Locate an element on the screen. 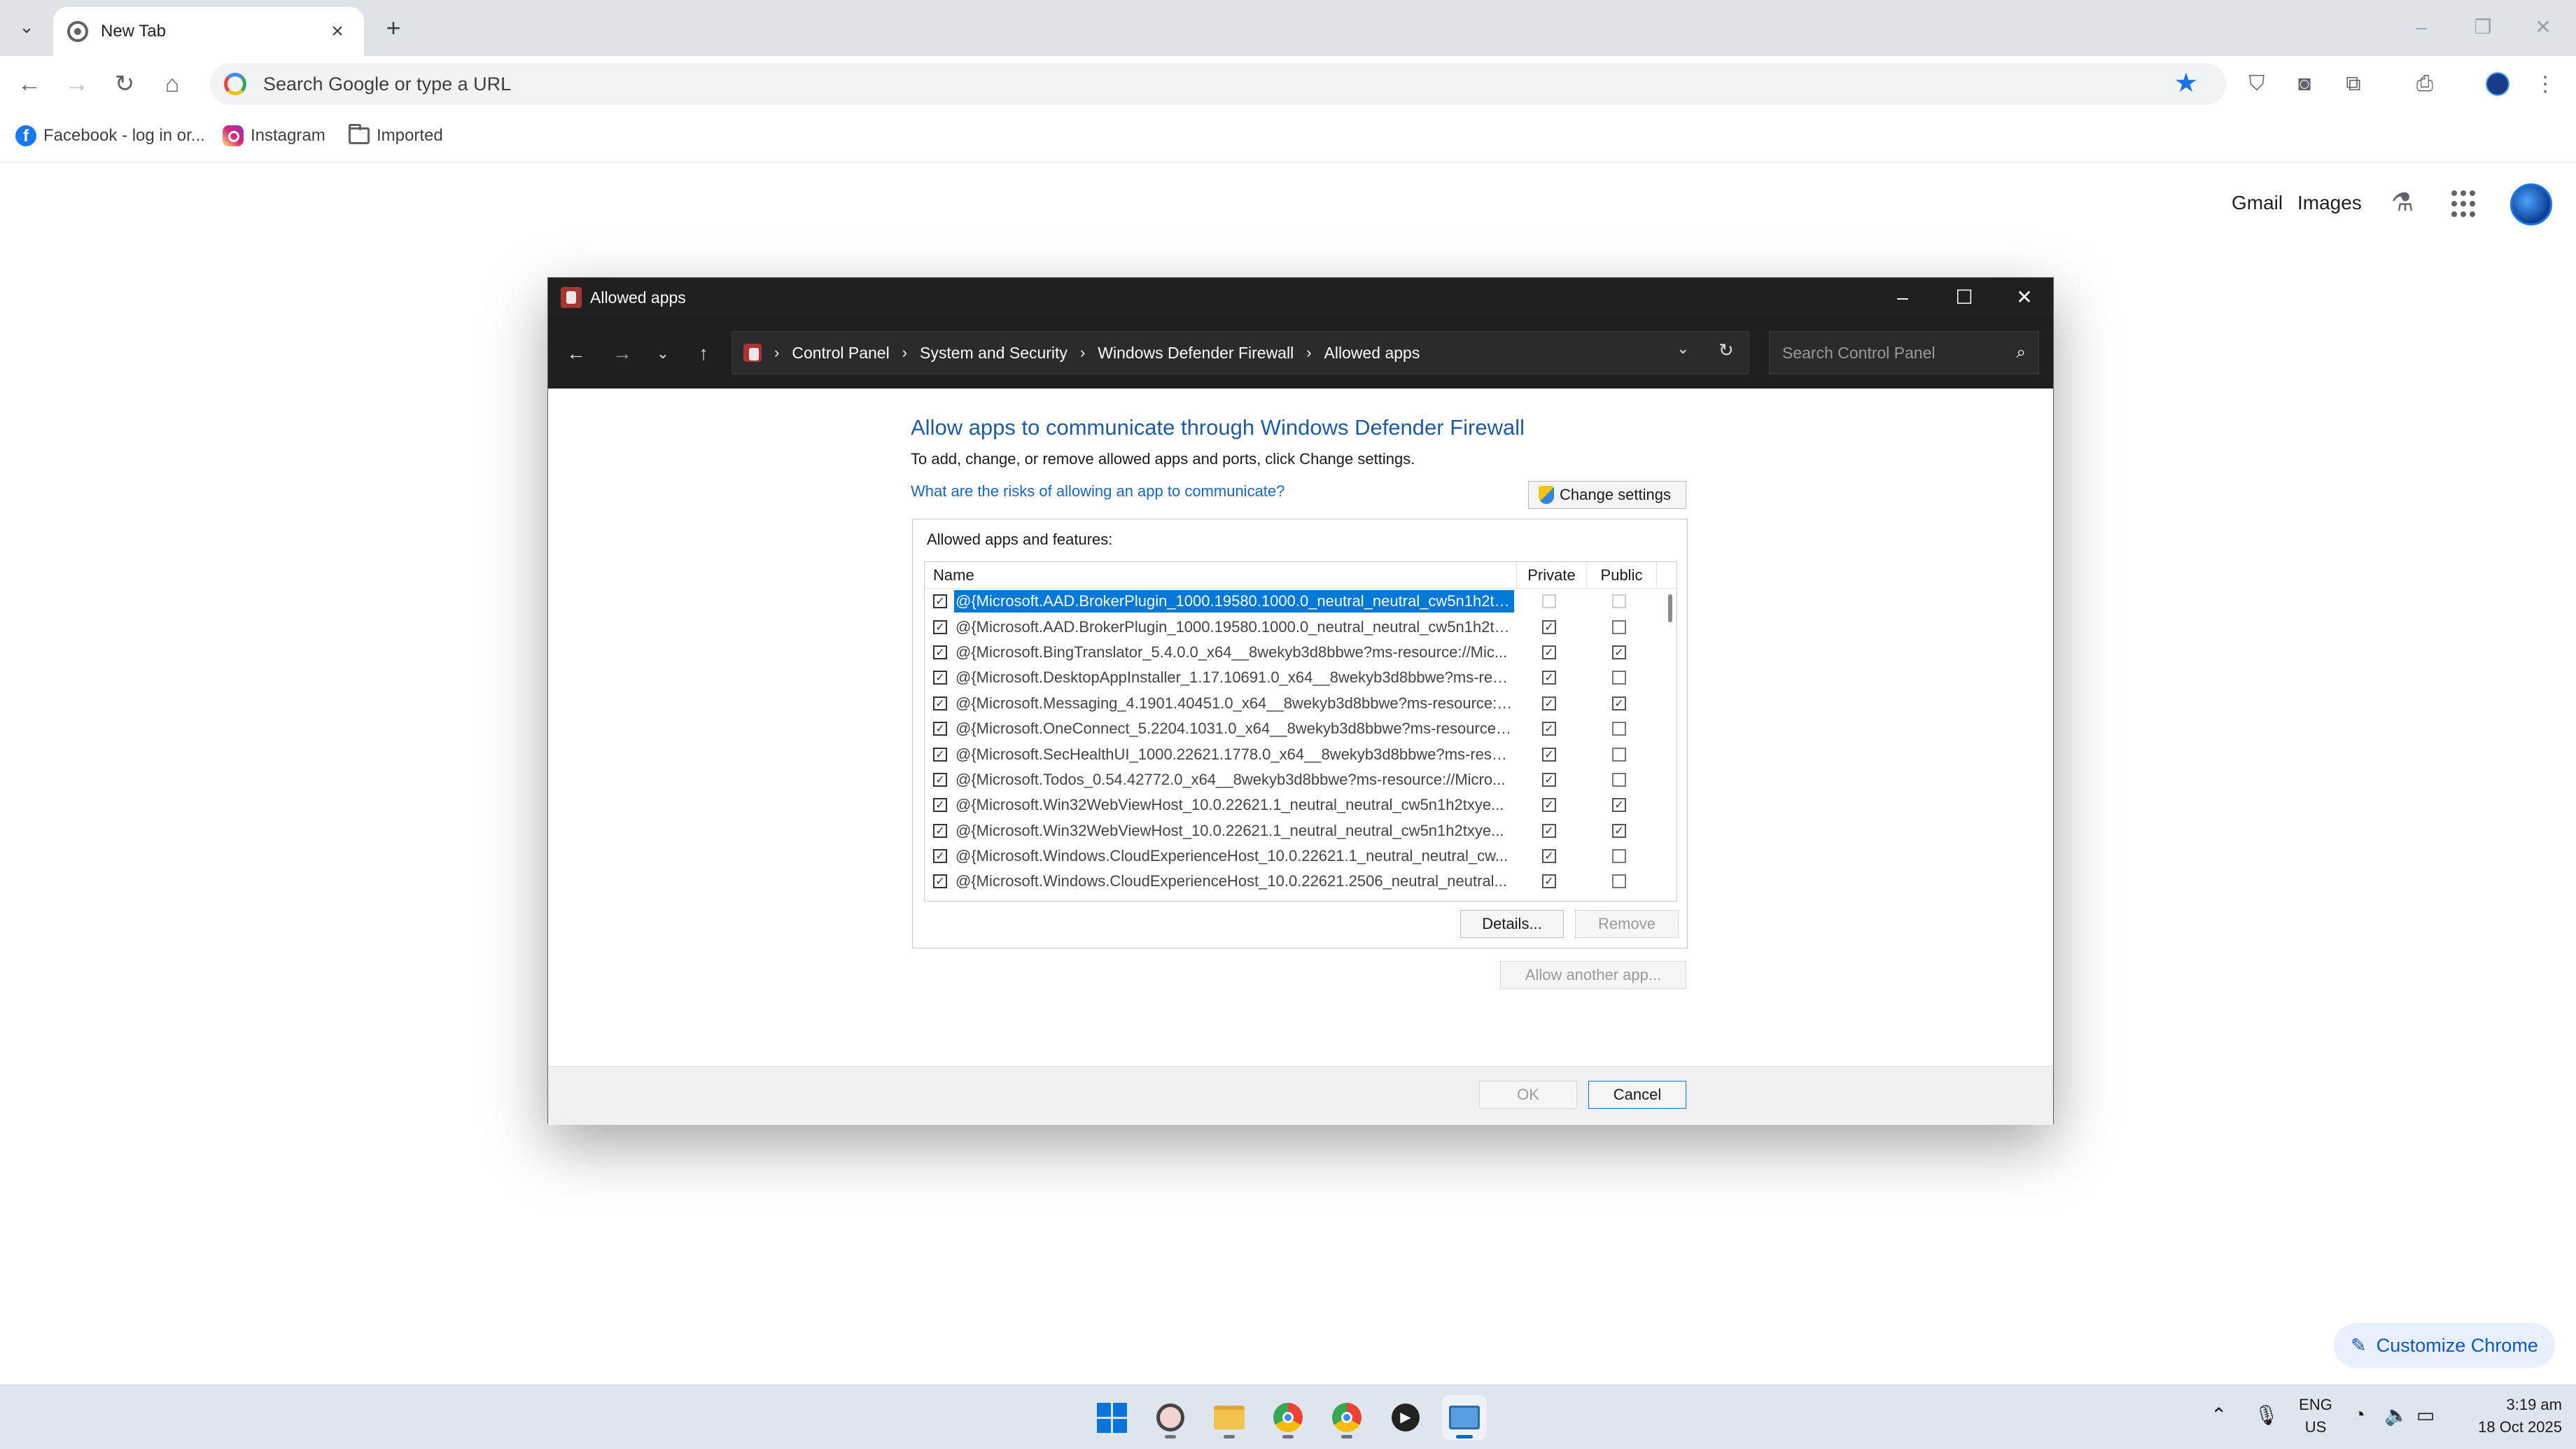 This screenshot has width=2576, height=1449. restore-window-icon: ❐ is located at coordinates (2482, 27).